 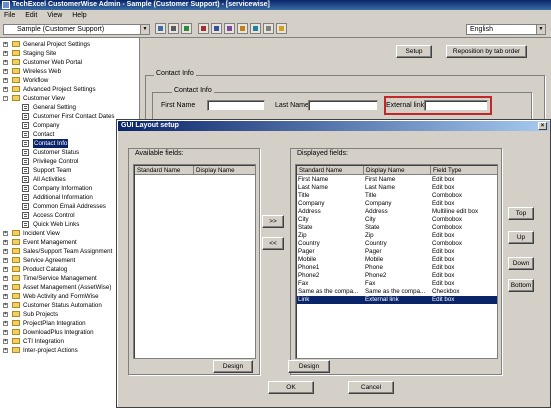 I want to click on first-name-field, so click(x=236, y=105).